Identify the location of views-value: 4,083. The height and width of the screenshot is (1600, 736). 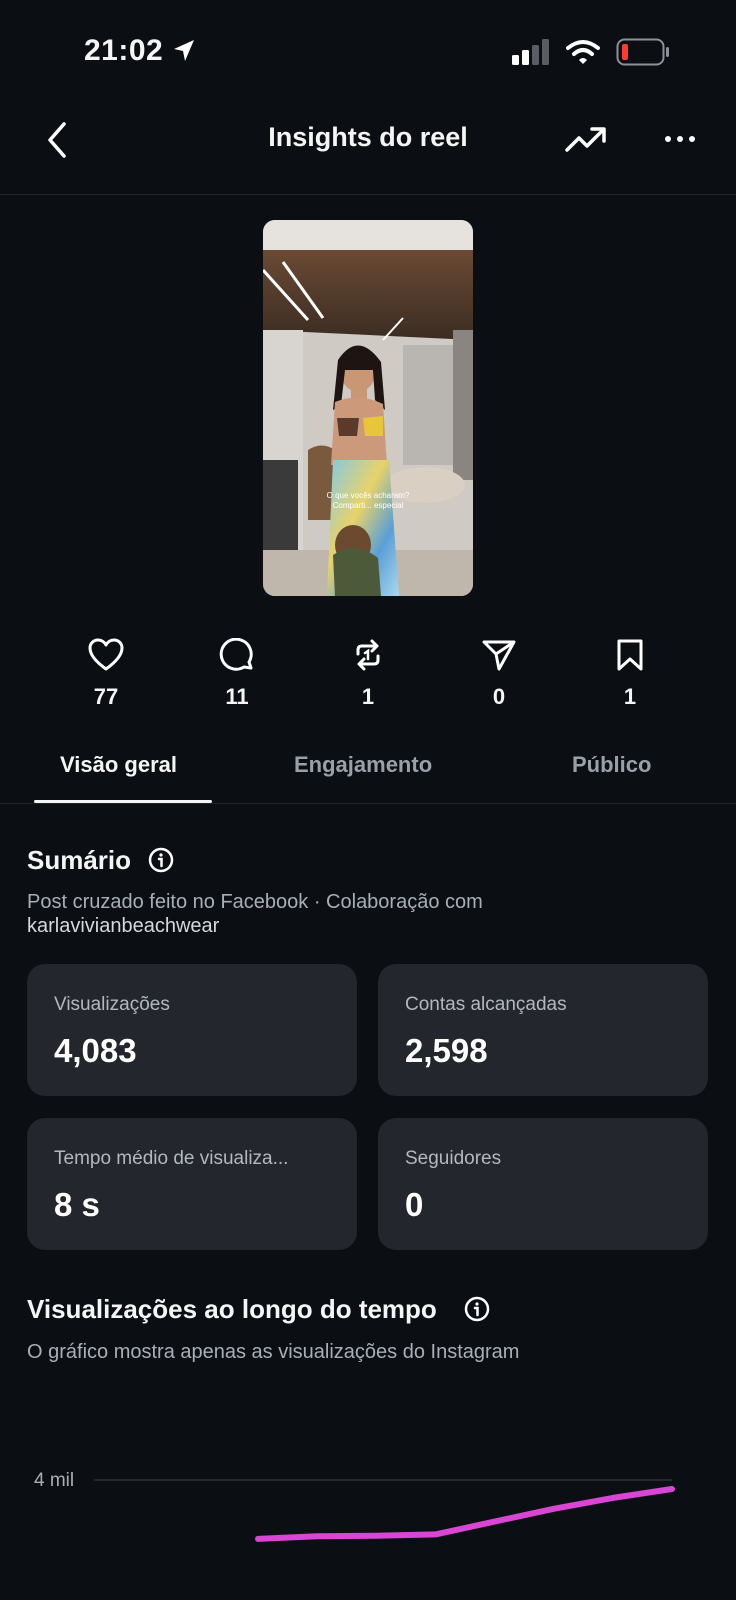
(95, 1050).